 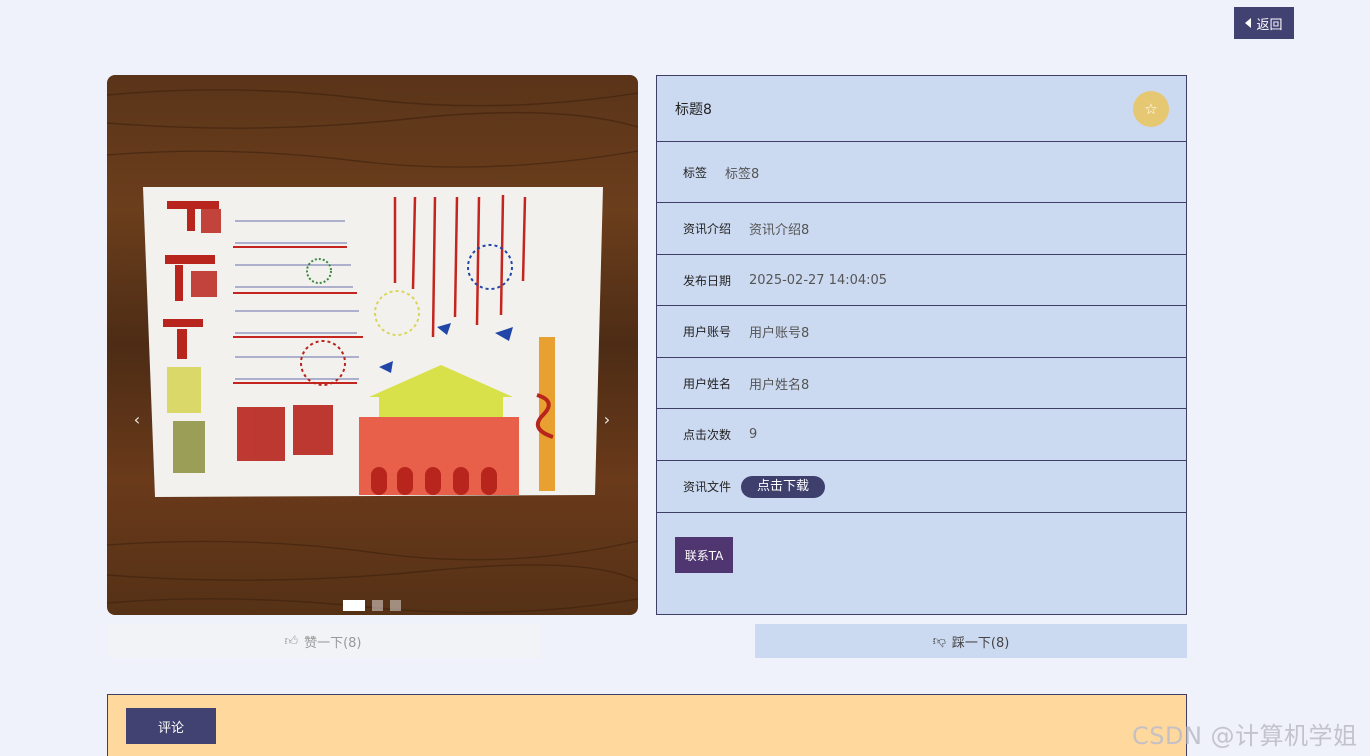 What do you see at coordinates (1245, 736) in the screenshot?
I see `watermark: CSDN @计算机学姐` at bounding box center [1245, 736].